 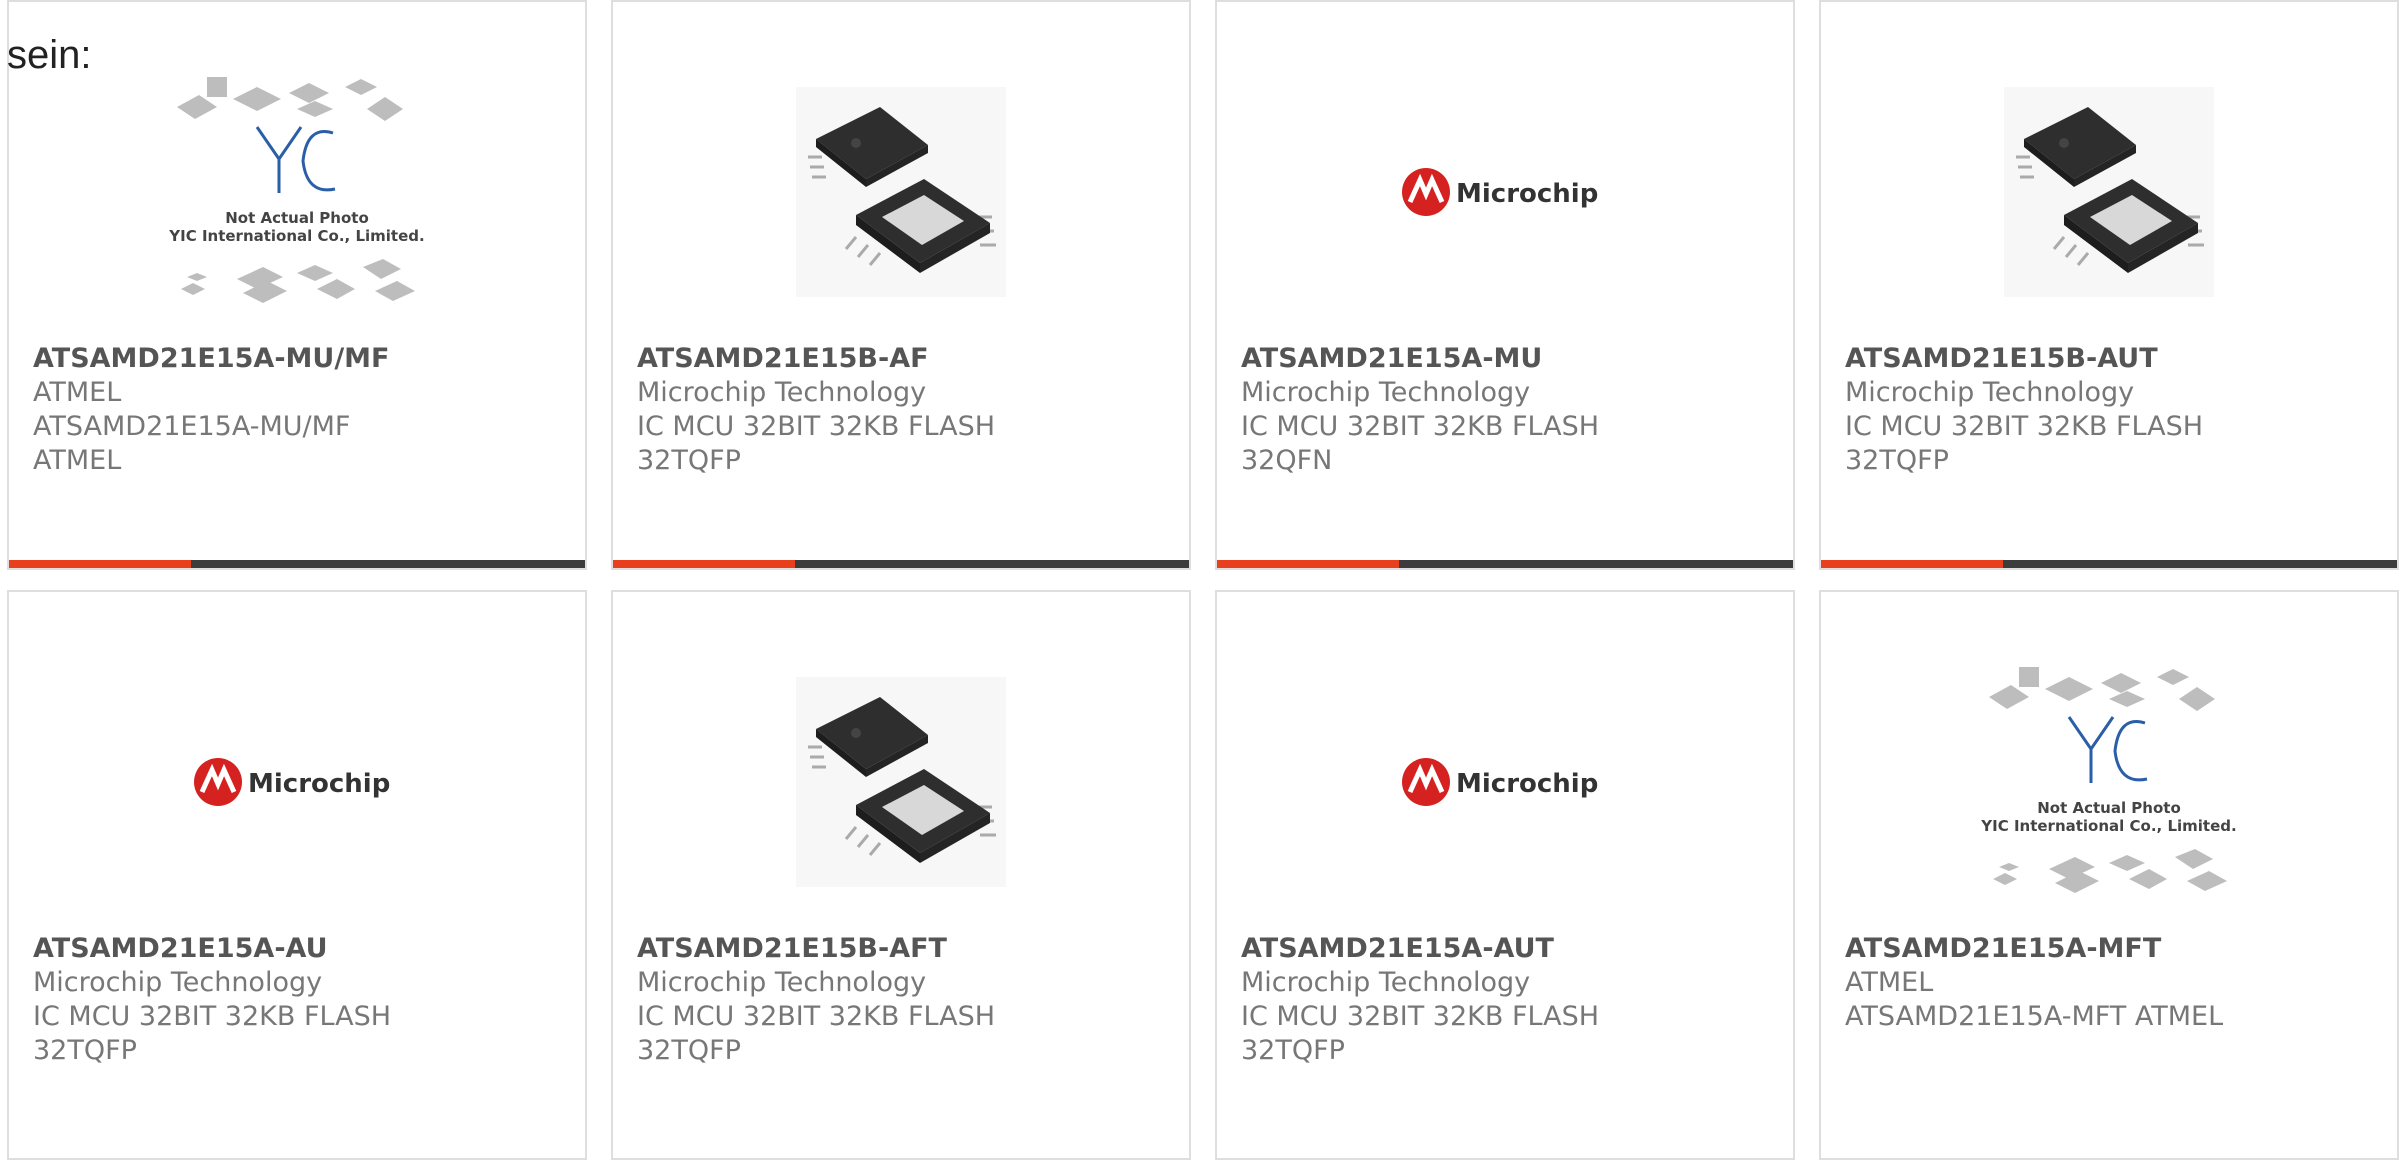 I want to click on part-number: ATSAMD21E15A-AU, so click(x=299, y=949).